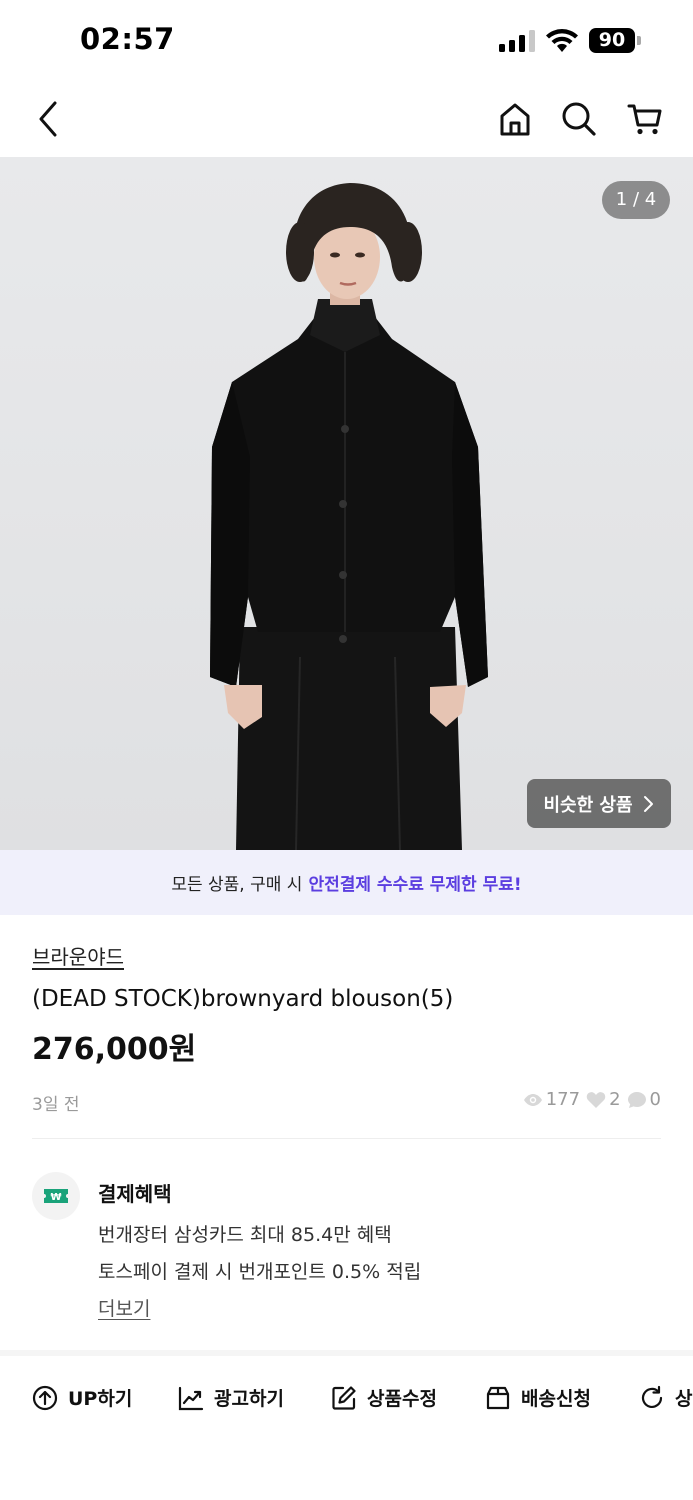 The image size is (693, 1500). What do you see at coordinates (78, 955) in the screenshot?
I see `store-name-link: 브라운야드` at bounding box center [78, 955].